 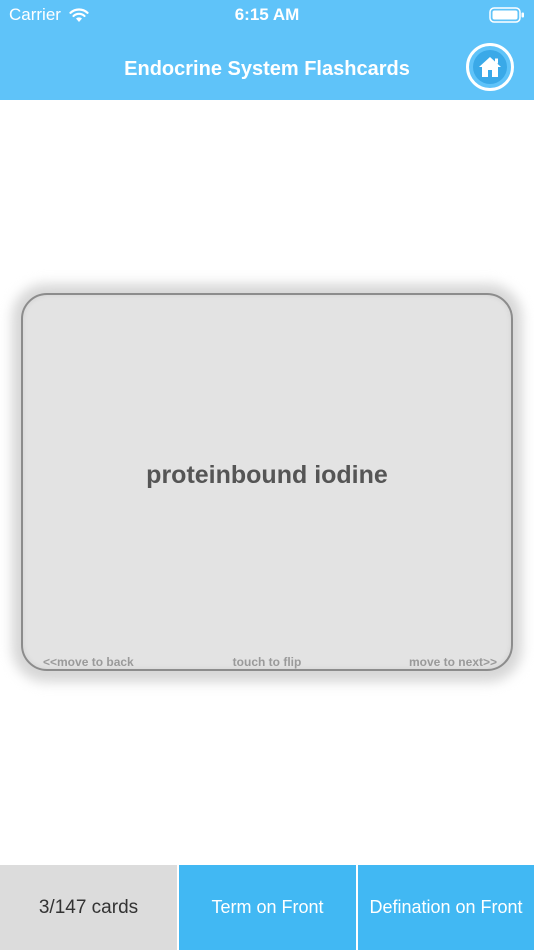 What do you see at coordinates (267, 69) in the screenshot?
I see `page-title: Endocrine System Flashcards` at bounding box center [267, 69].